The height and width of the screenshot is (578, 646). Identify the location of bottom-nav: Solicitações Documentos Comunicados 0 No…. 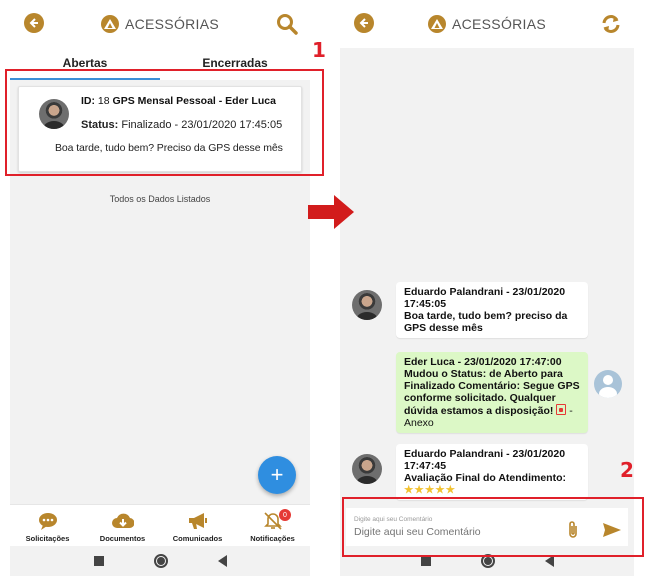
(160, 525).